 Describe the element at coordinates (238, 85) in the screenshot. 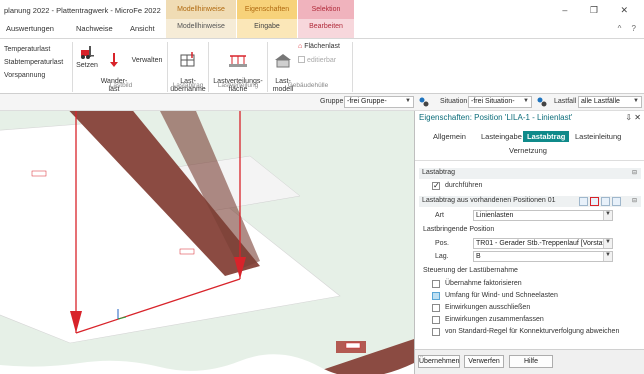

I see `ribbon-group-lastverteilung: Lastverteilung` at that location.